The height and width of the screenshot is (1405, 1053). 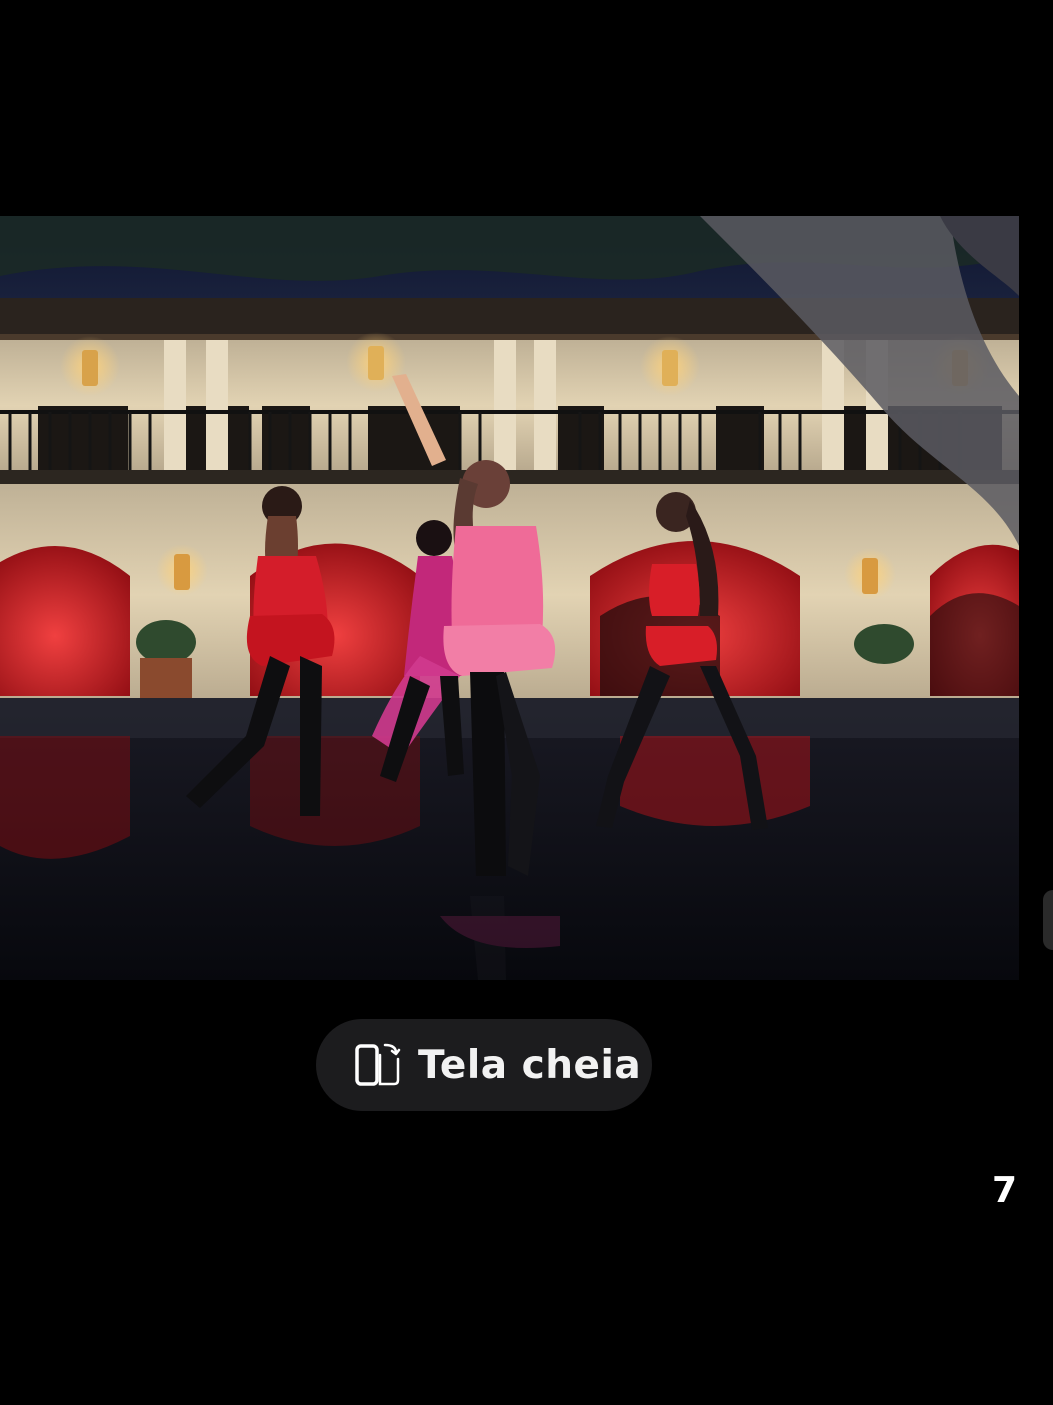 What do you see at coordinates (530, 1065) in the screenshot?
I see `fullscreen-label: Tela cheia` at bounding box center [530, 1065].